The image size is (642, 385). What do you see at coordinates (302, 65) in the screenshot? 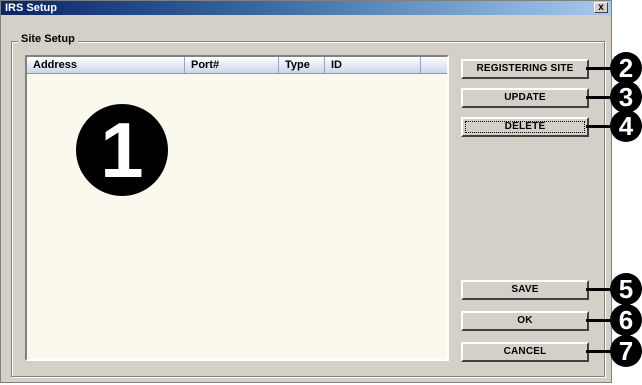
I see `column-type: Type` at bounding box center [302, 65].